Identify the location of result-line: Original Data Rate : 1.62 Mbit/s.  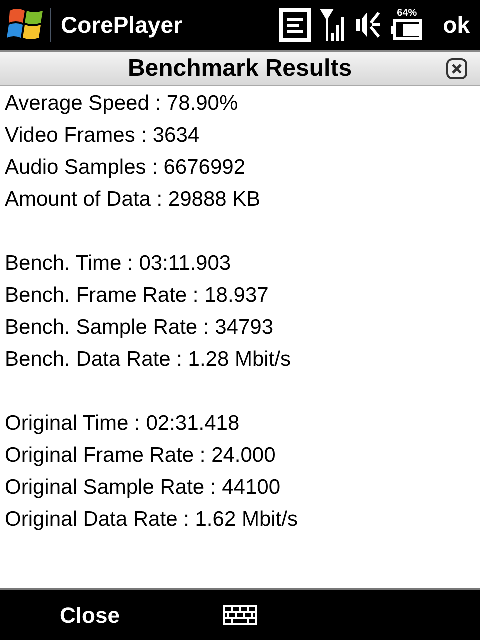
(152, 520).